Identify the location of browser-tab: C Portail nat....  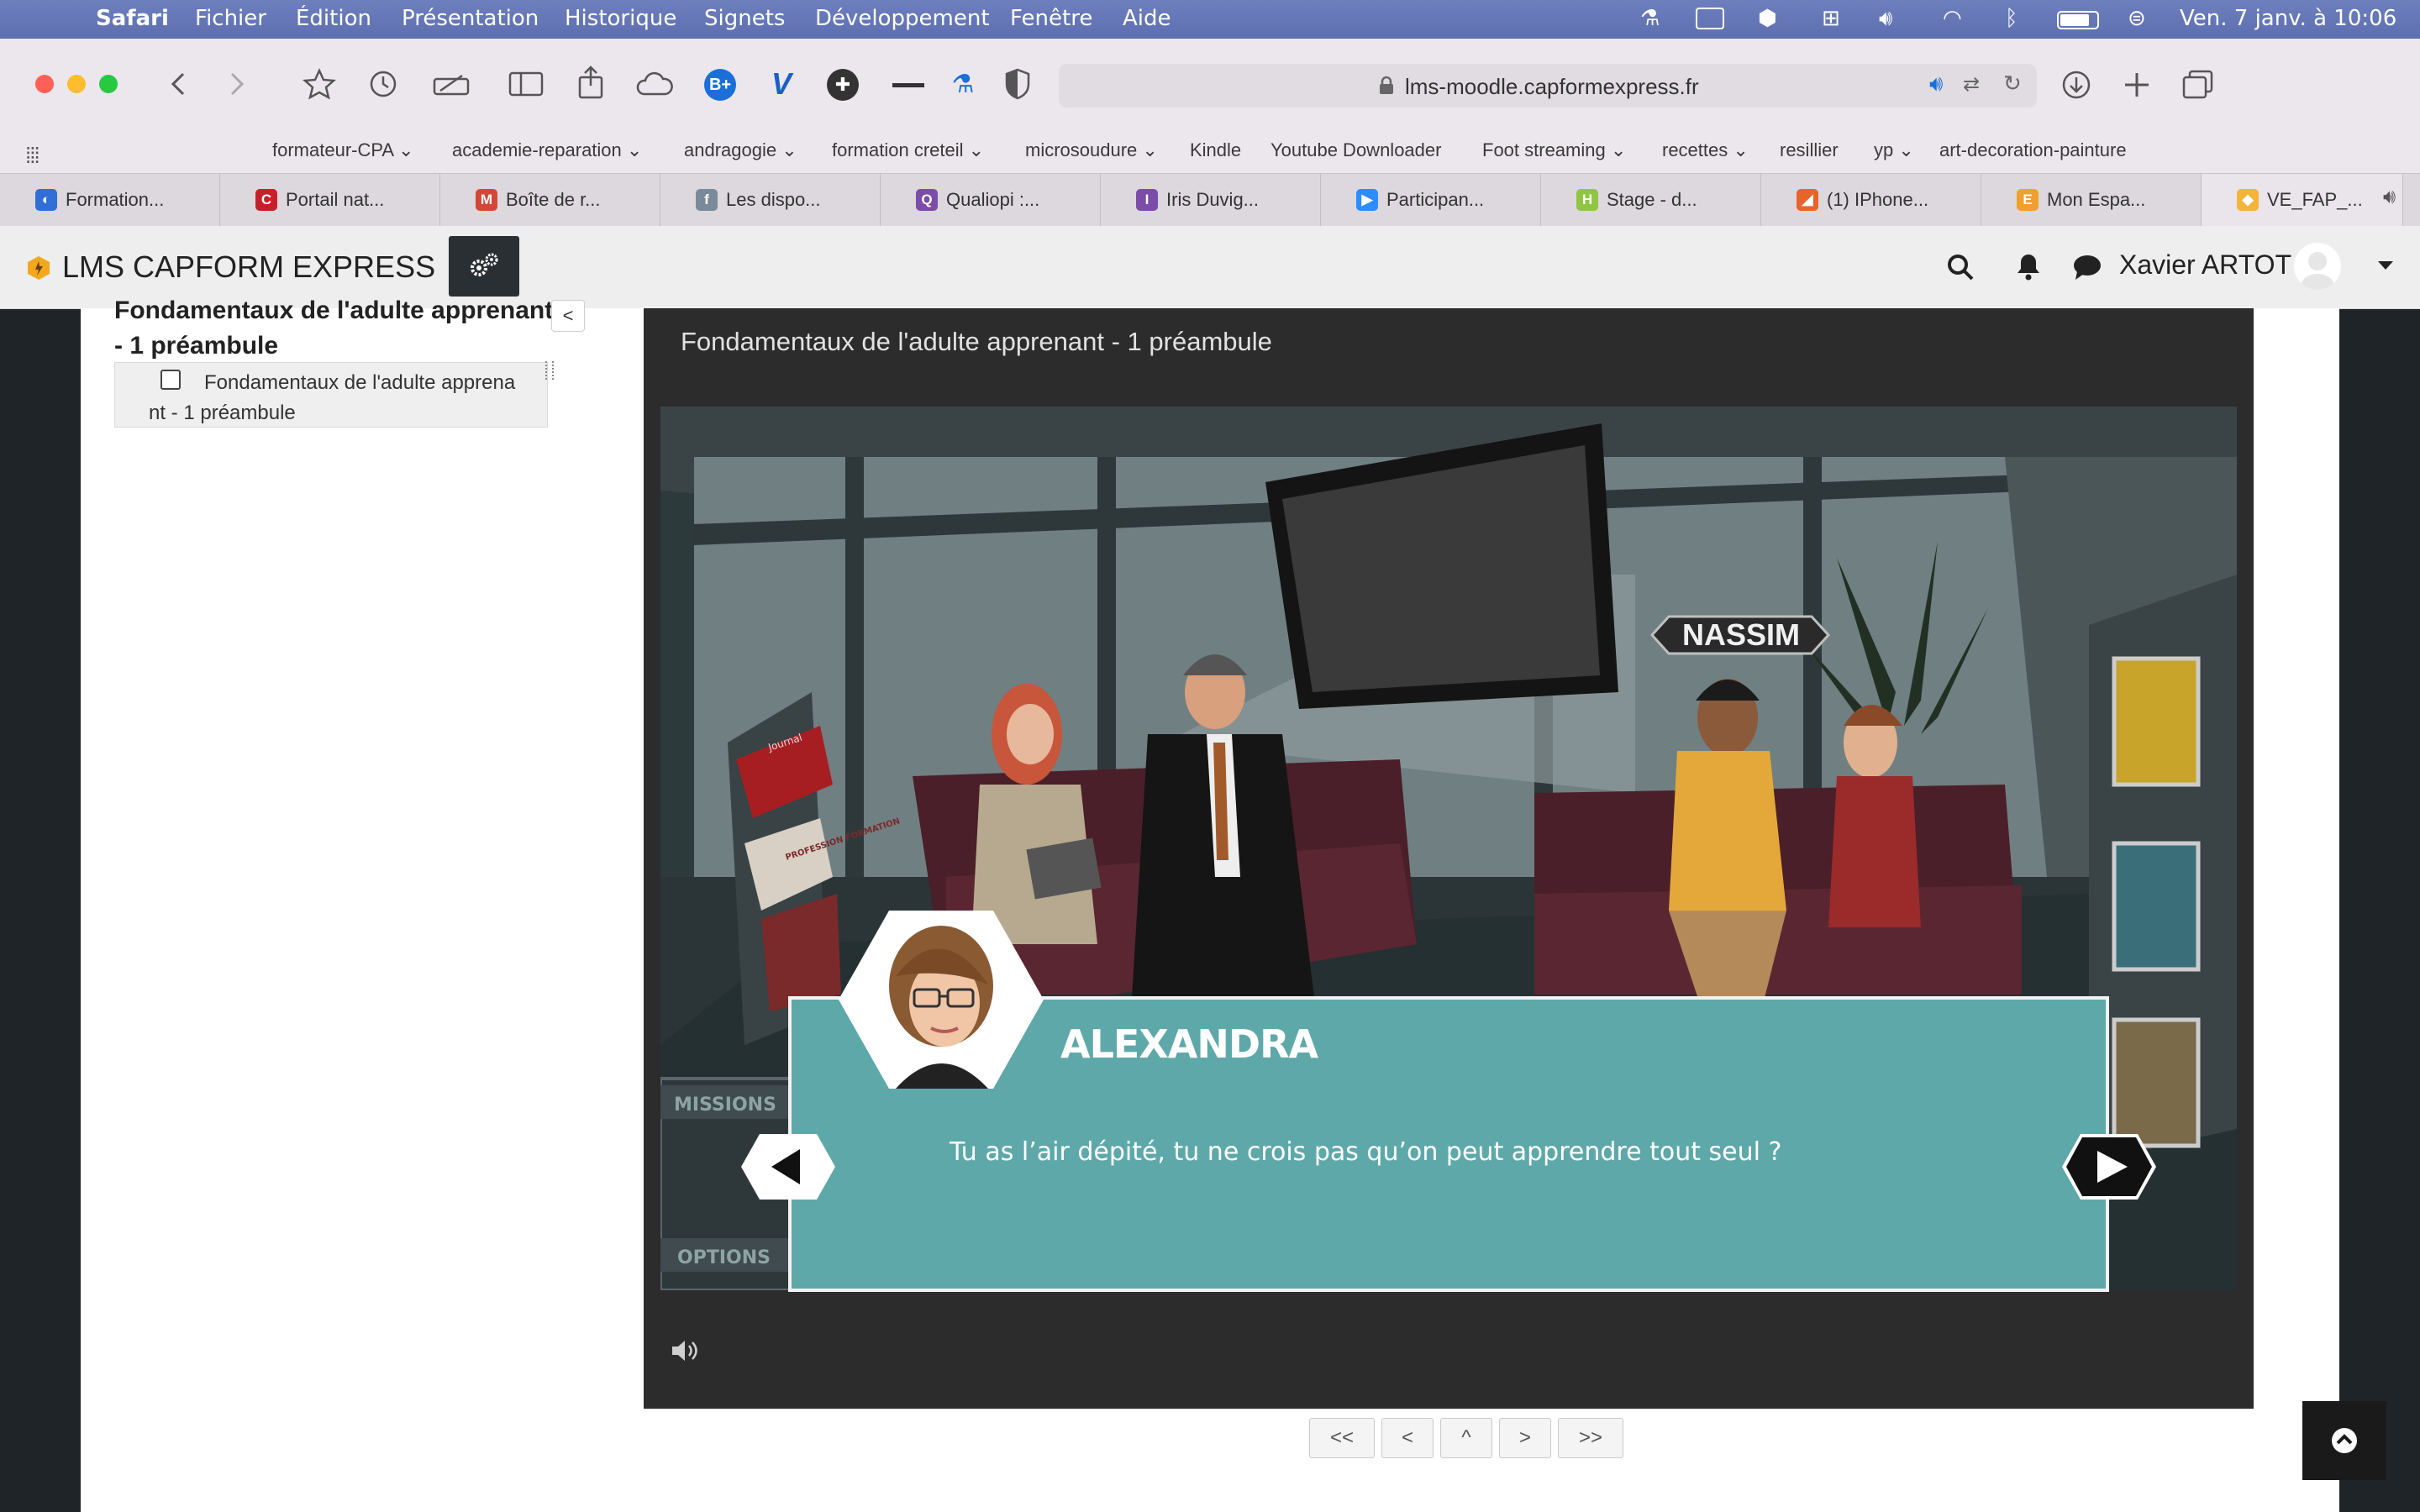
(330, 200).